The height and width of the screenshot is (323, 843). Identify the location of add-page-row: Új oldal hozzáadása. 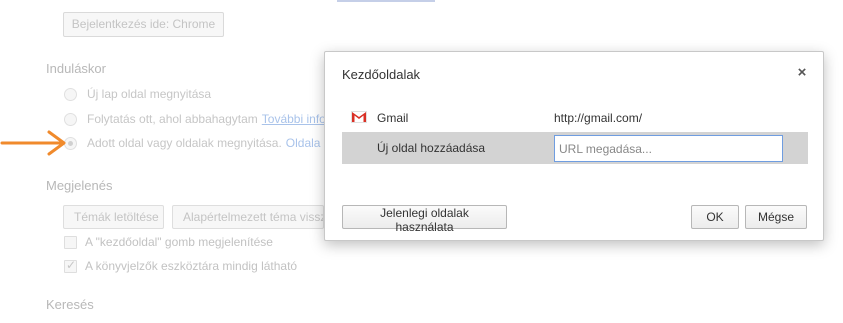
(575, 148).